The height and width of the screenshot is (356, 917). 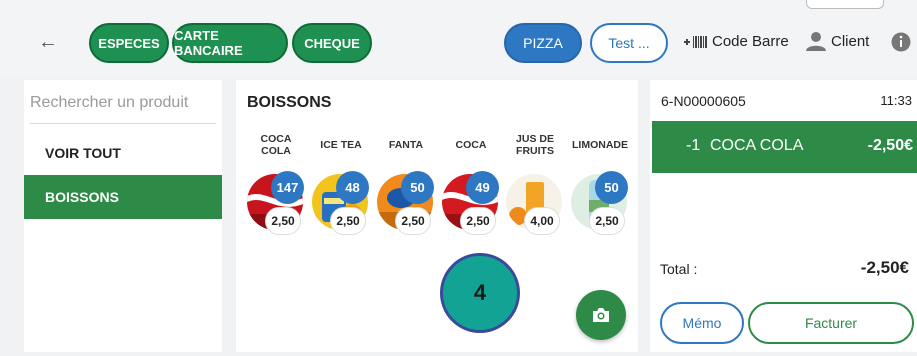 I want to click on info-button, so click(x=901, y=42).